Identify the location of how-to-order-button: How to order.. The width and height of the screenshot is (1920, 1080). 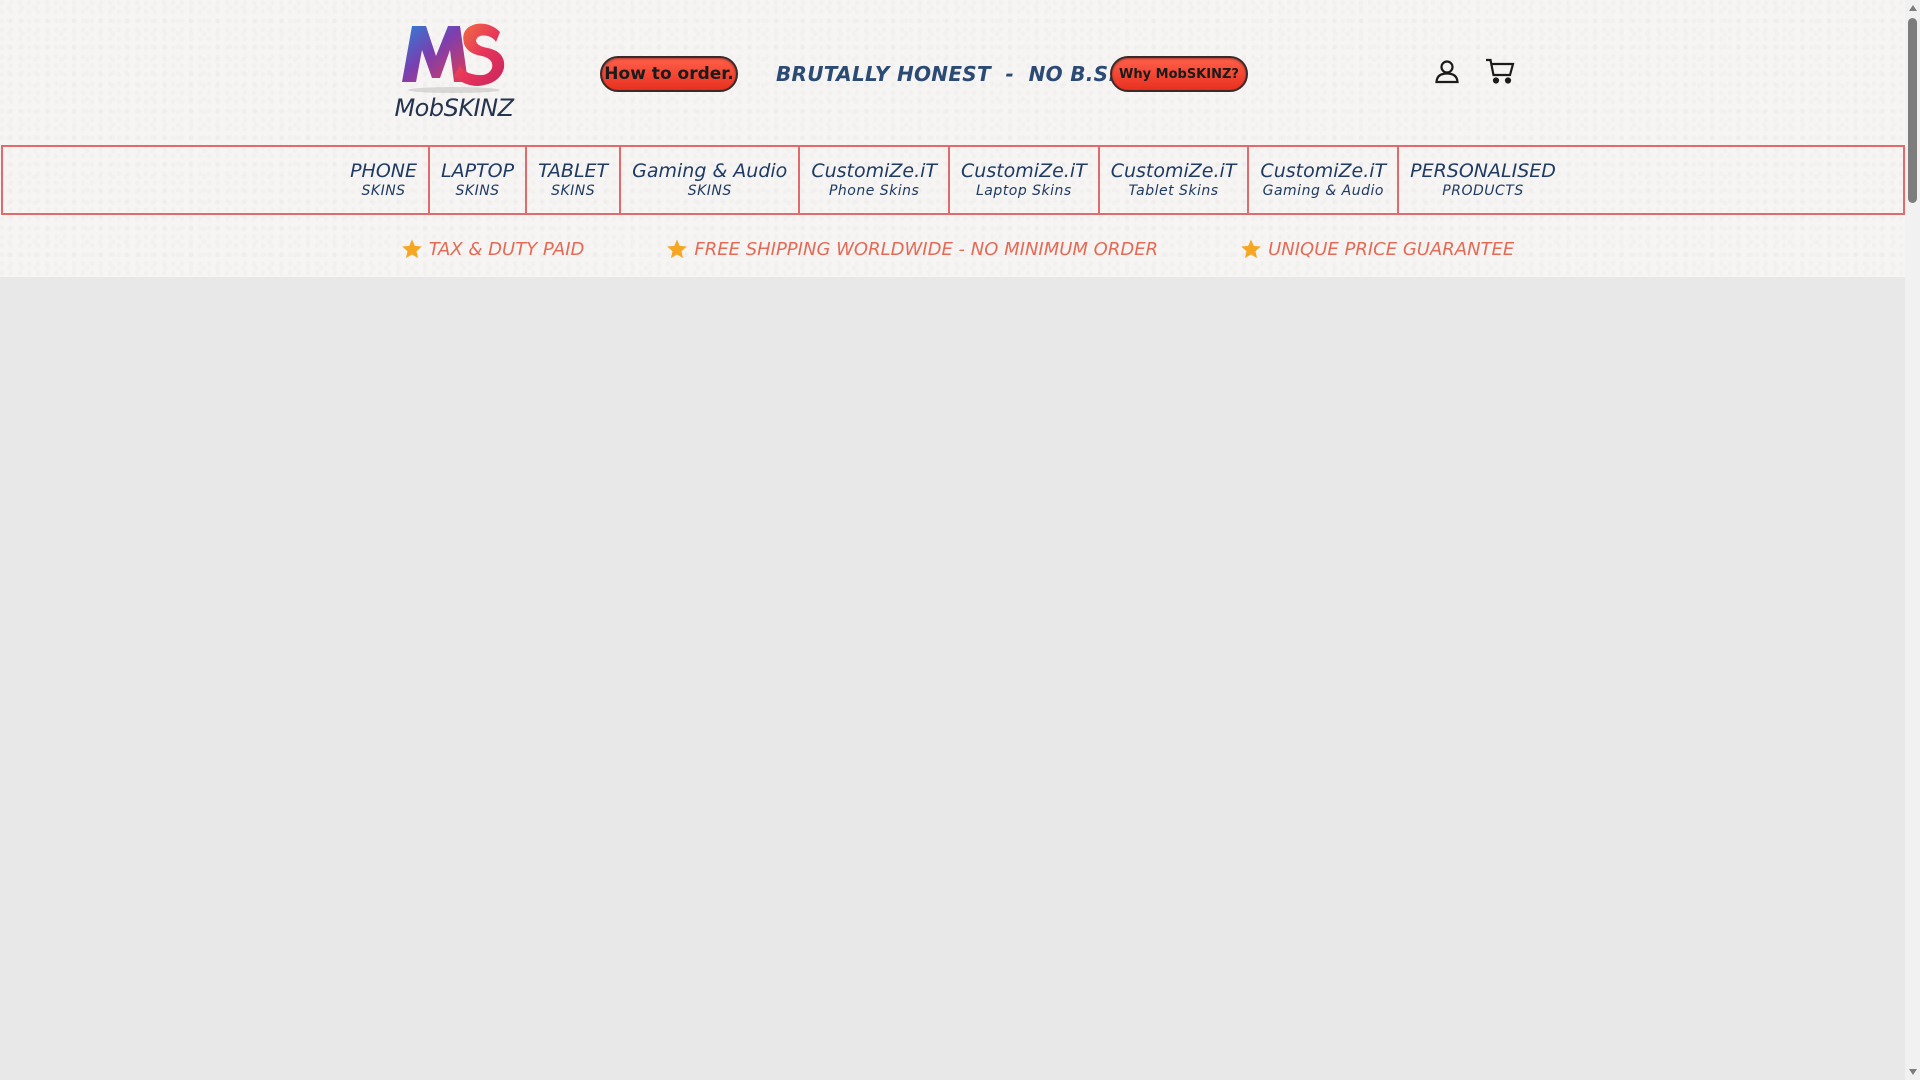
(669, 74).